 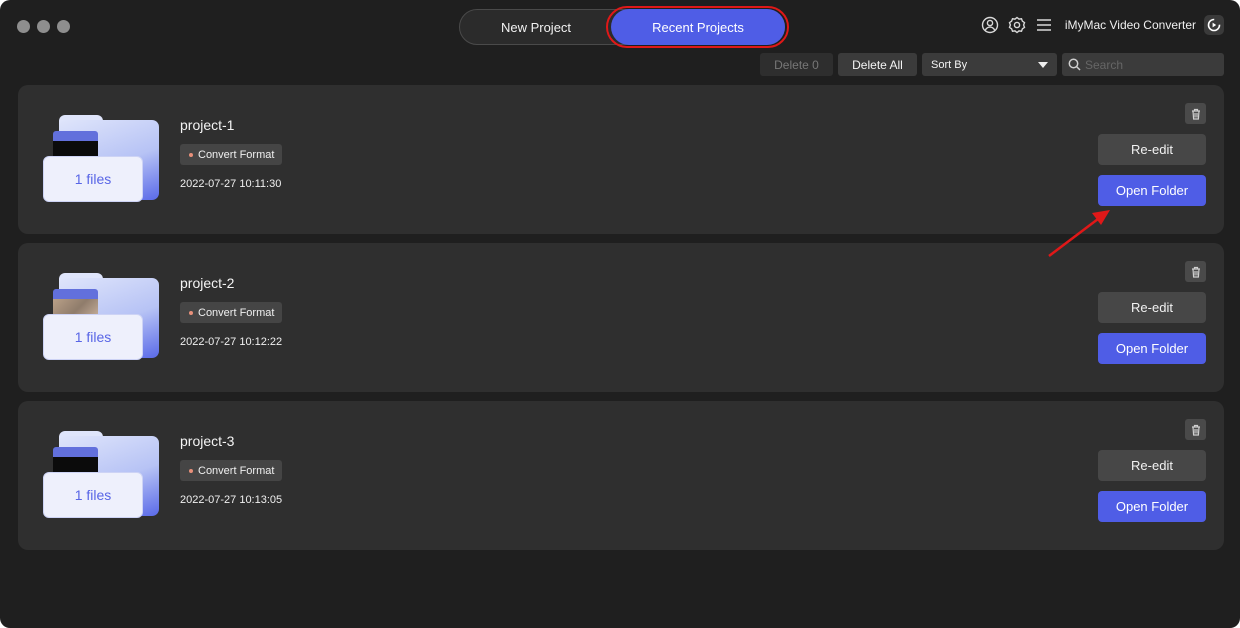 What do you see at coordinates (1130, 25) in the screenshot?
I see `app-title: iMyMac Video Converter` at bounding box center [1130, 25].